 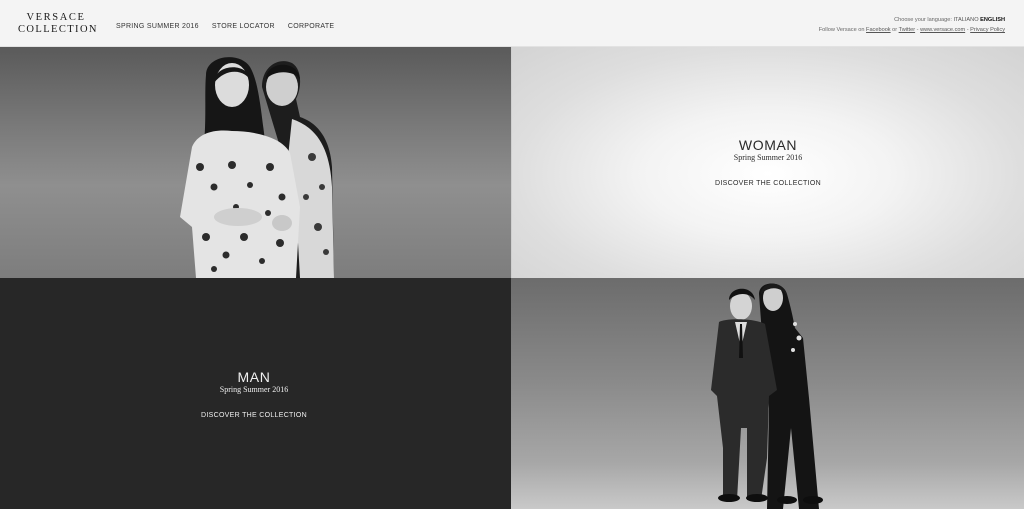 What do you see at coordinates (923, 20) in the screenshot?
I see `language-prompt: Choose your language:` at bounding box center [923, 20].